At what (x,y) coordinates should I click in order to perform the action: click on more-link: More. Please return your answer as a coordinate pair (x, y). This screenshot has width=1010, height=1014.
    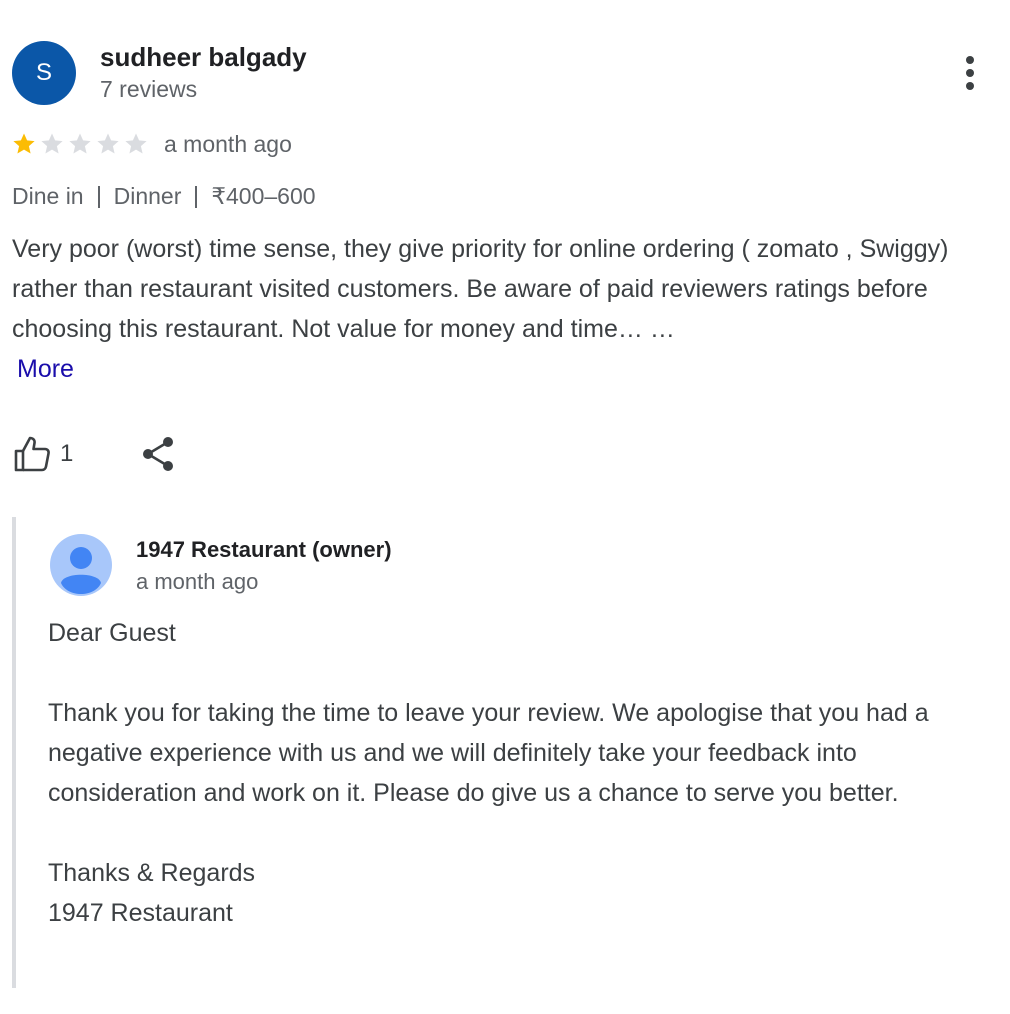
    Looking at the image, I should click on (507, 369).